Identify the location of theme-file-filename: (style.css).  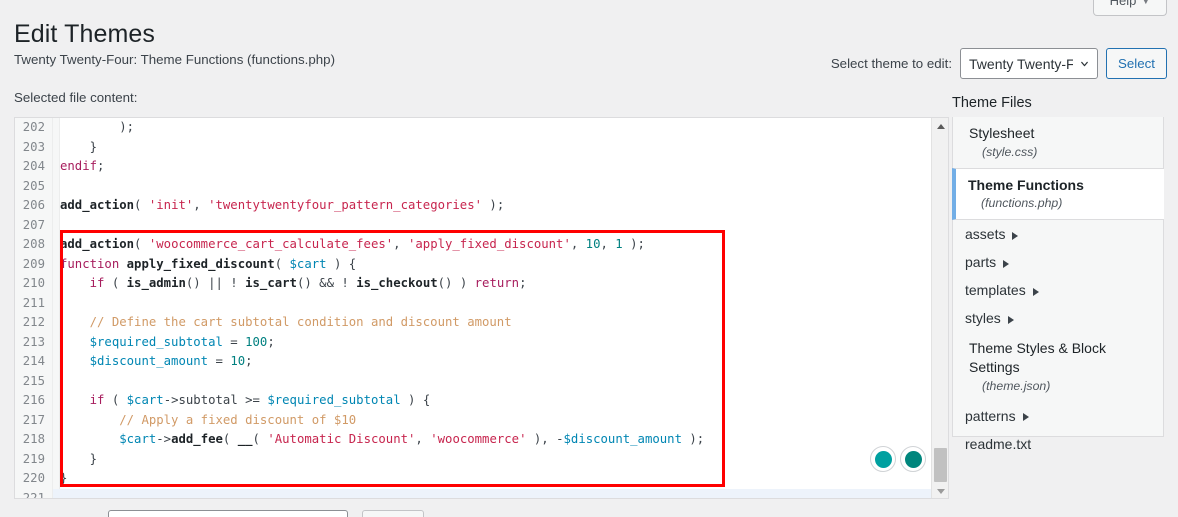
(1010, 151).